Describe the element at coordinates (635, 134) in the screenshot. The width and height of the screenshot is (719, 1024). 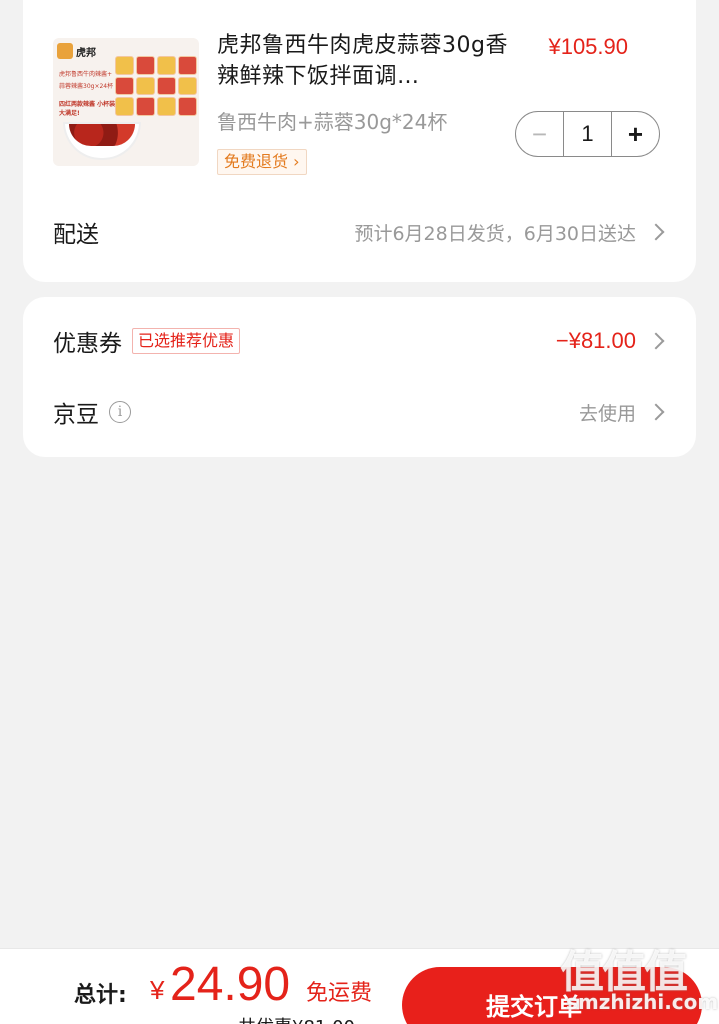
I see `plus-icon: +` at that location.